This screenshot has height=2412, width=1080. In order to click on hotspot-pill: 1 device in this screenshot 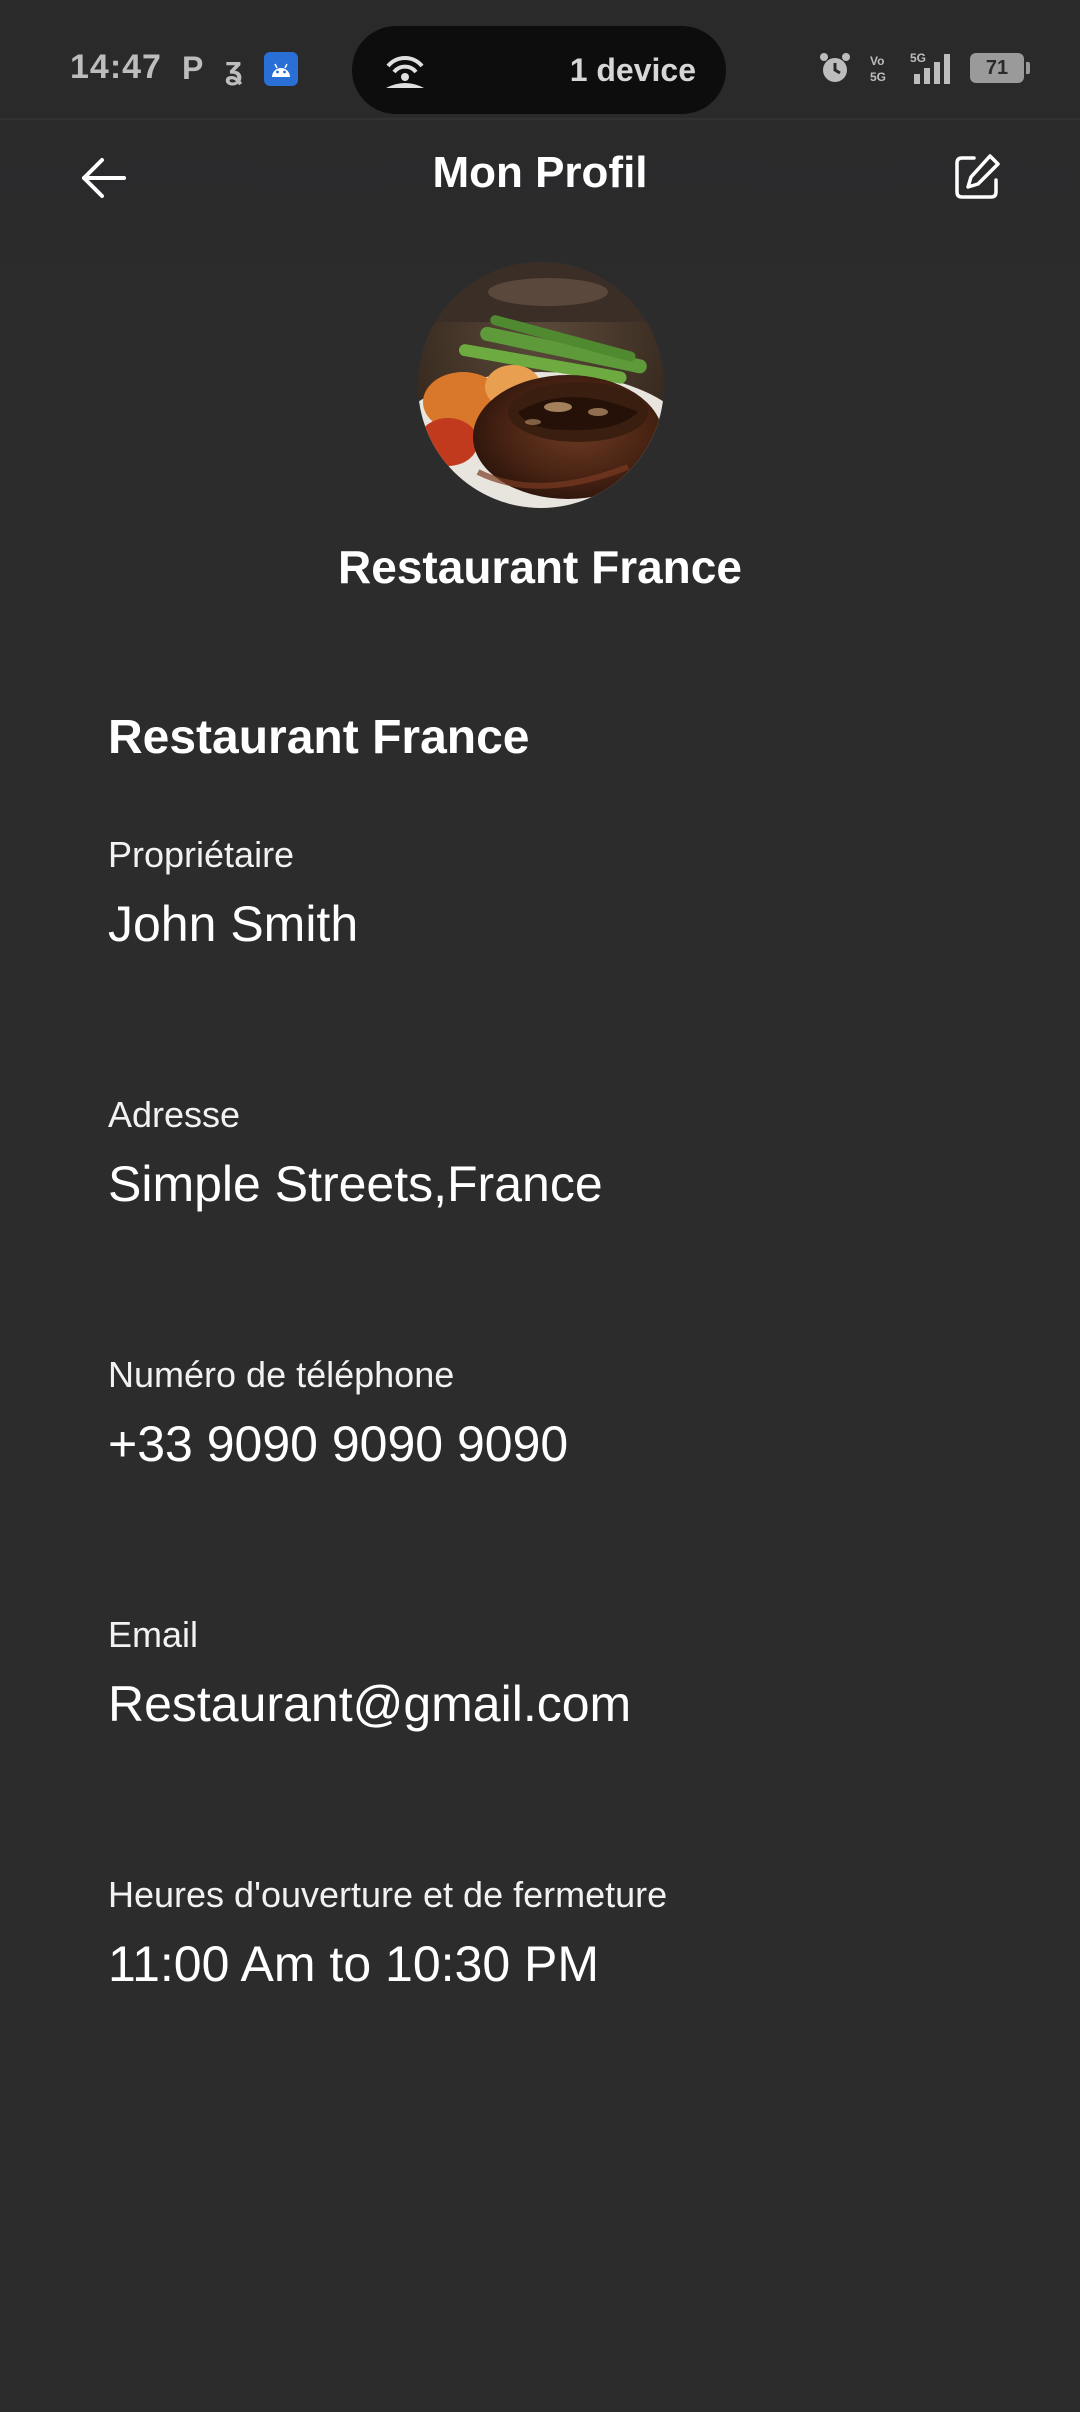, I will do `click(539, 70)`.